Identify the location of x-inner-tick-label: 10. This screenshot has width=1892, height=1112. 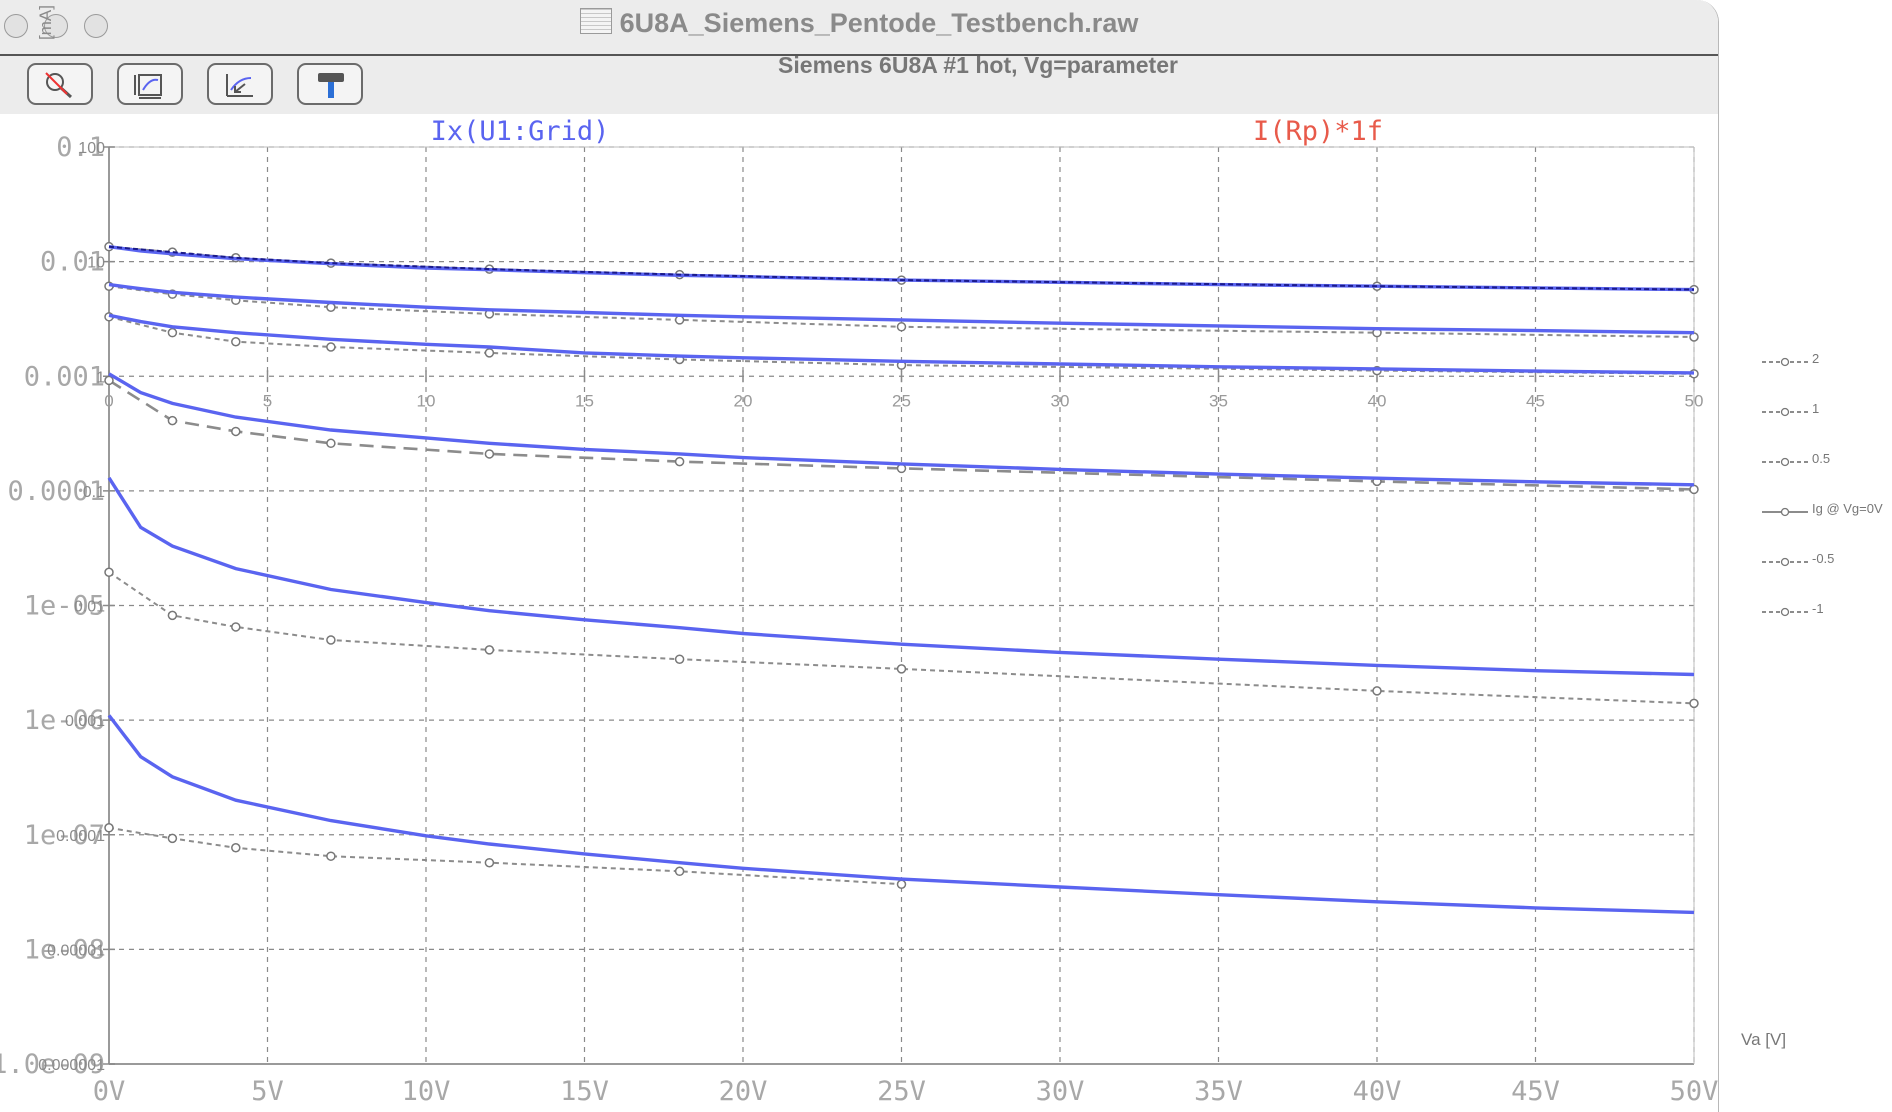
(426, 400).